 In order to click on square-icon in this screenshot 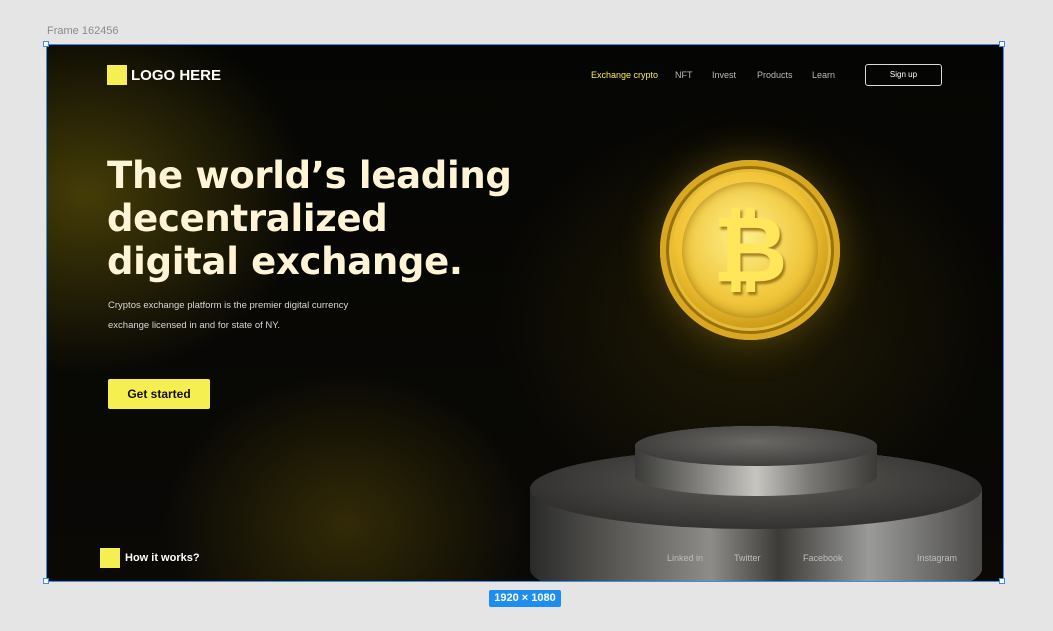, I will do `click(110, 558)`.